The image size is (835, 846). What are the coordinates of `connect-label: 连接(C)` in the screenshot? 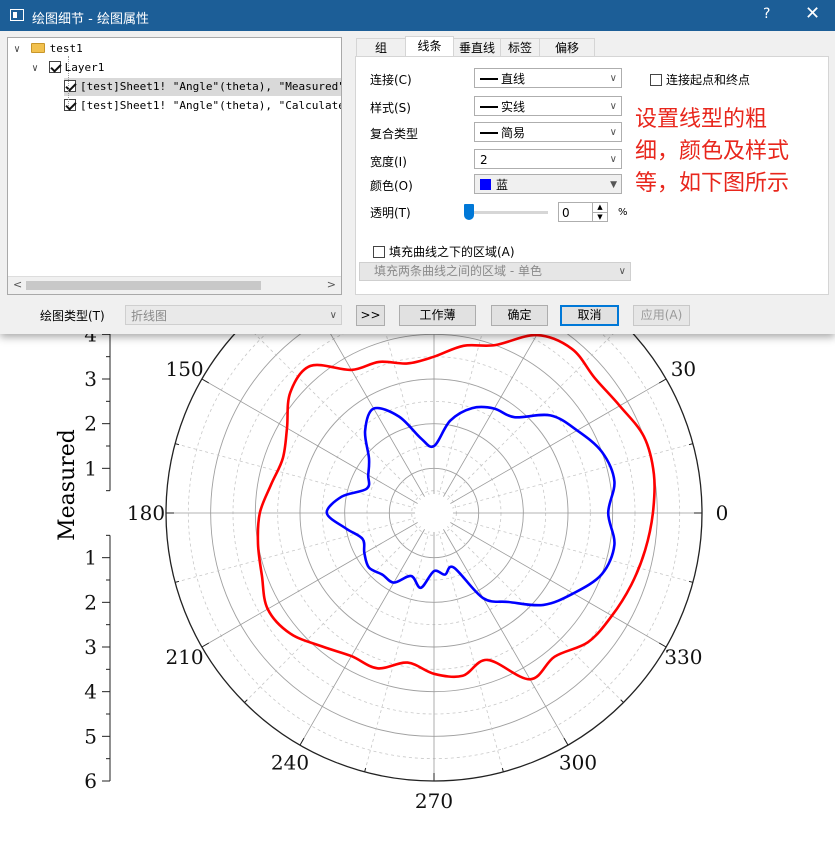 It's located at (391, 80).